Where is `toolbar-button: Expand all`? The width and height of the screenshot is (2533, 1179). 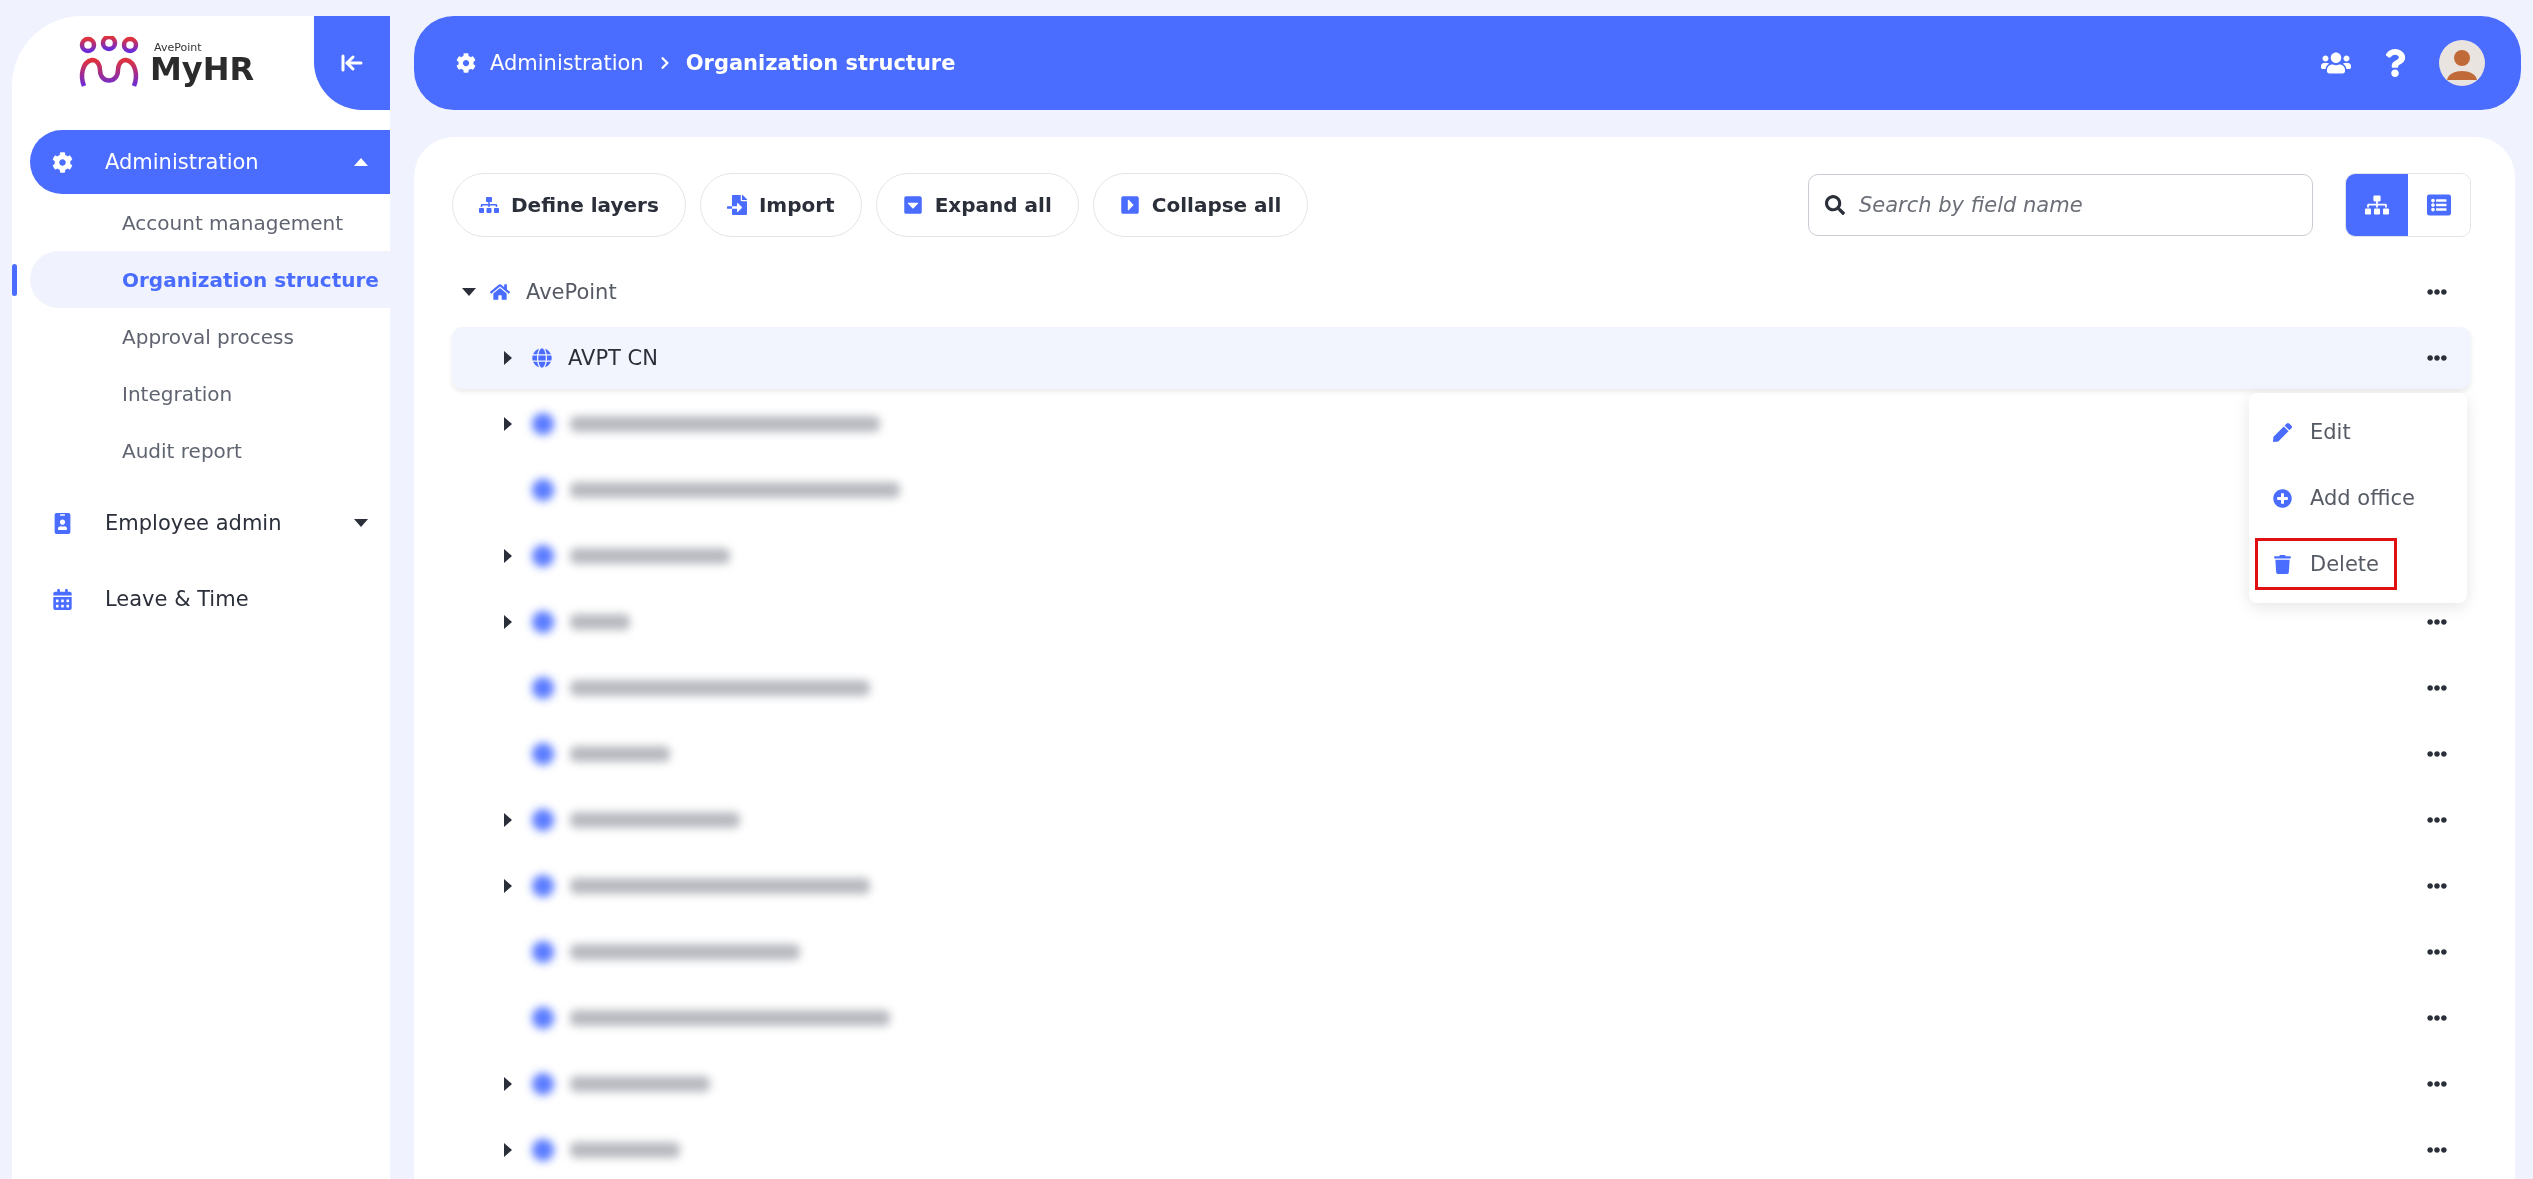
toolbar-button: Expand all is located at coordinates (977, 205).